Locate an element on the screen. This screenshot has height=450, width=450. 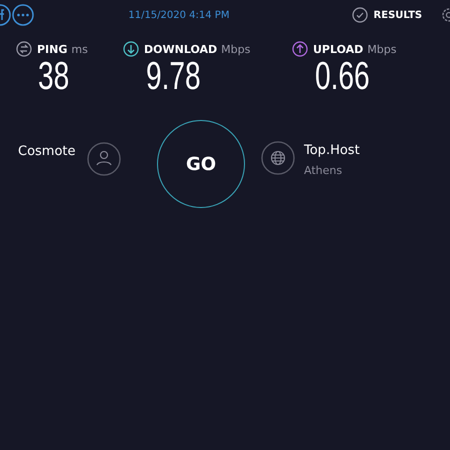
provider-name: Cosmote is located at coordinates (47, 151).